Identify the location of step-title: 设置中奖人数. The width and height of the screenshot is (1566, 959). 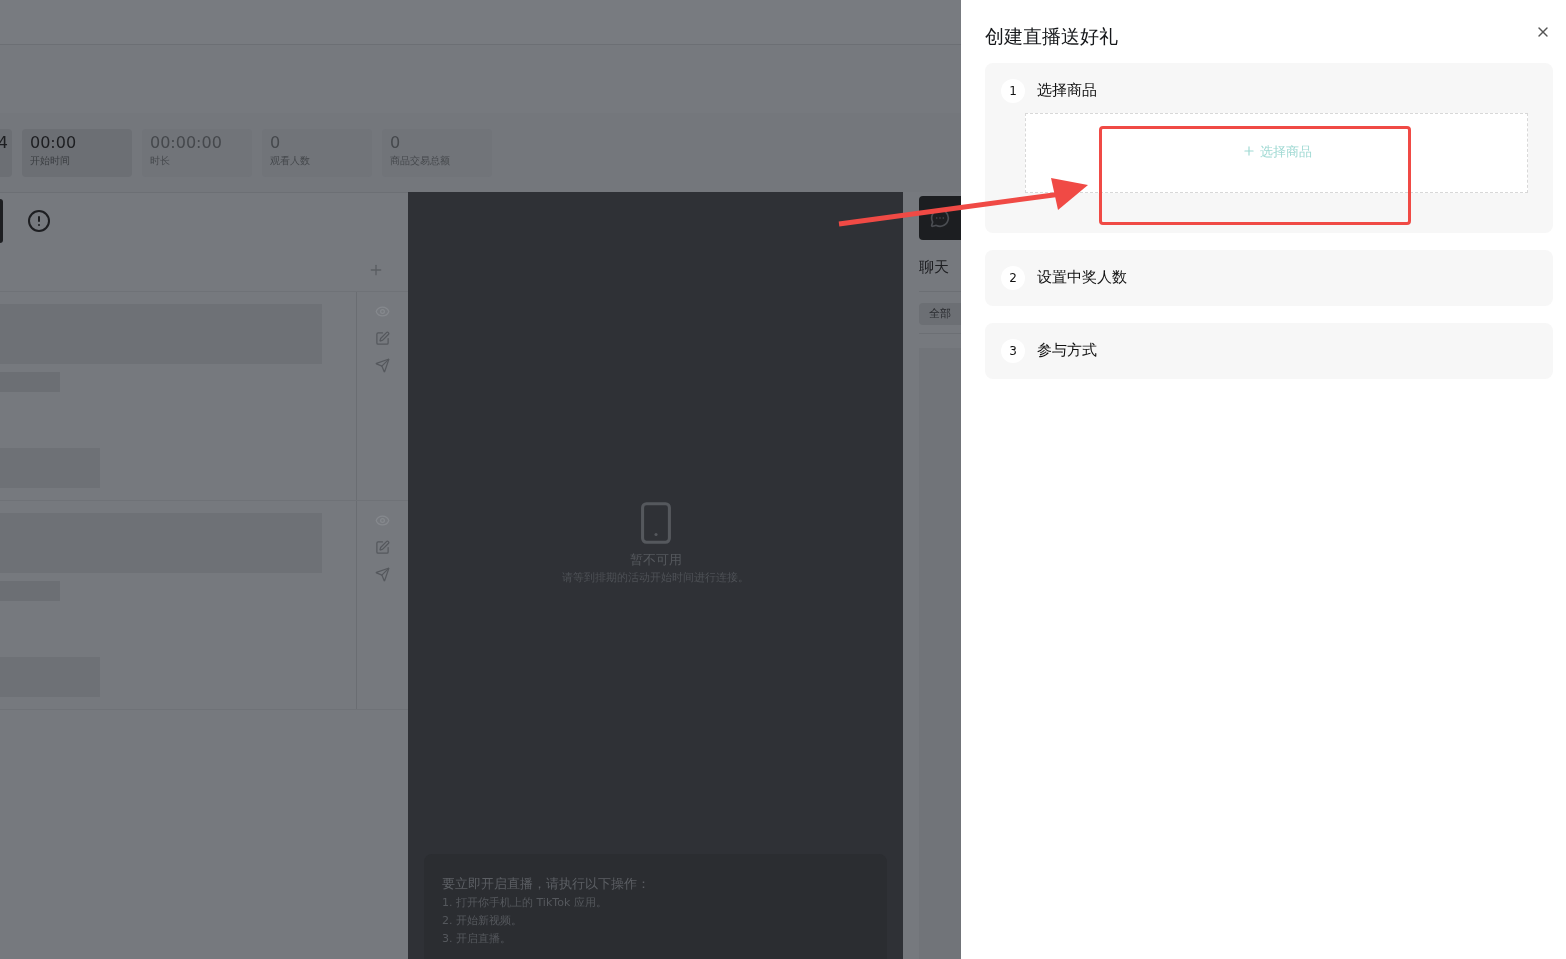
(1082, 278).